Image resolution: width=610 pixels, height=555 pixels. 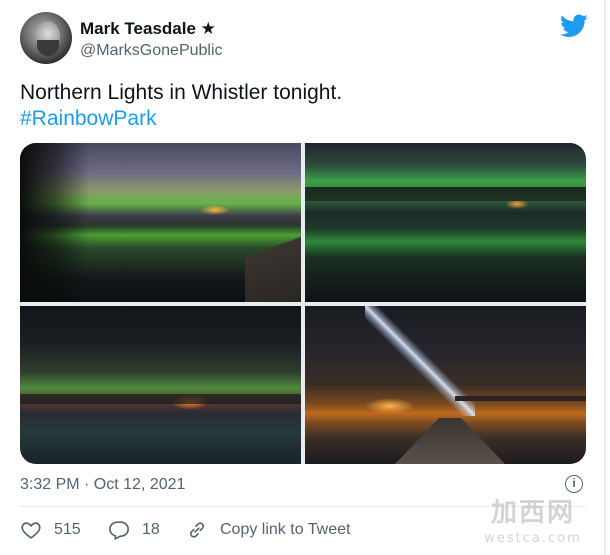 I want to click on watermark-main: 加西网, so click(x=532, y=513).